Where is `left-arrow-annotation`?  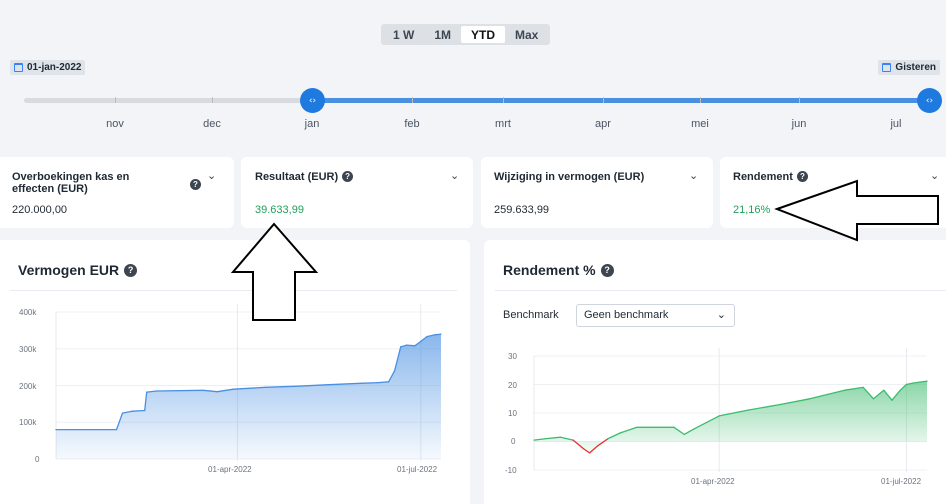 left-arrow-annotation is located at coordinates (856, 210).